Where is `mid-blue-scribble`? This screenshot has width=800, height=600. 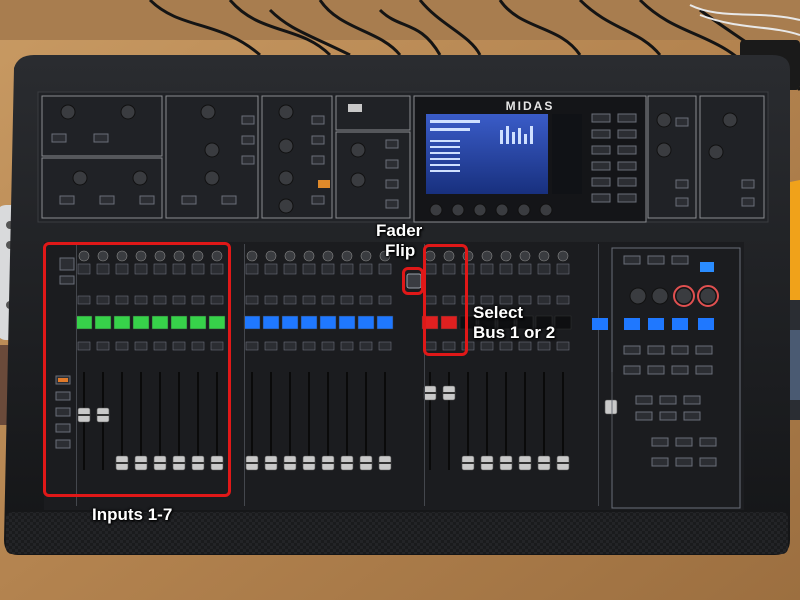 mid-blue-scribble is located at coordinates (600, 324).